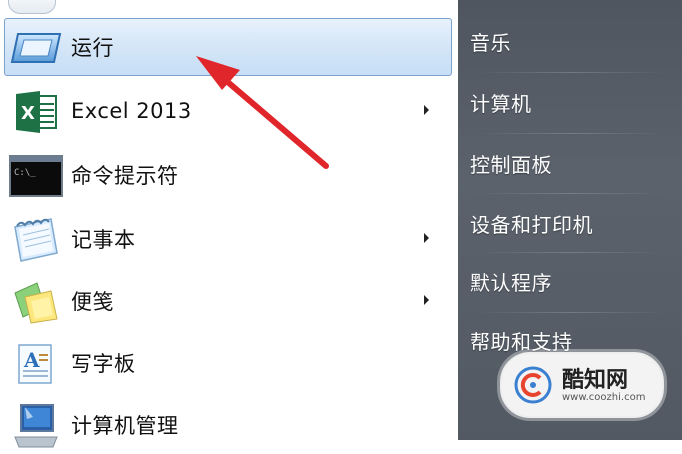 The height and width of the screenshot is (454, 682). What do you see at coordinates (36, 112) in the screenshot?
I see `excel-icon: X` at bounding box center [36, 112].